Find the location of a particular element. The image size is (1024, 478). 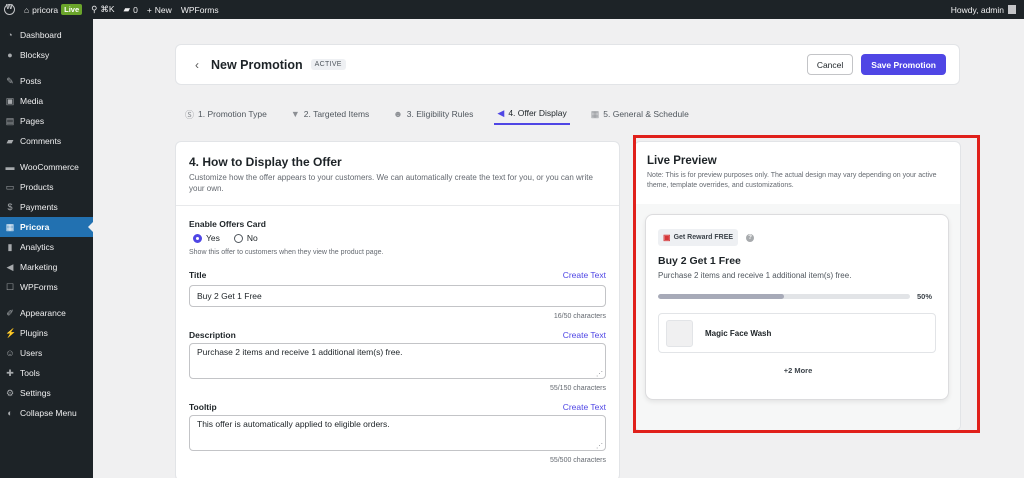

tab-label: 2. Targeted Items is located at coordinates (336, 114).